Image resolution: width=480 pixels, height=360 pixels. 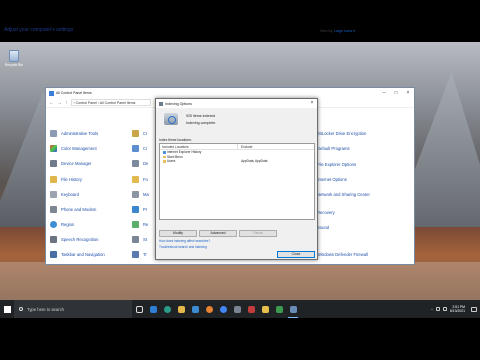 What do you see at coordinates (337, 164) in the screenshot?
I see `cp-item-label: File Explorer Options` at bounding box center [337, 164].